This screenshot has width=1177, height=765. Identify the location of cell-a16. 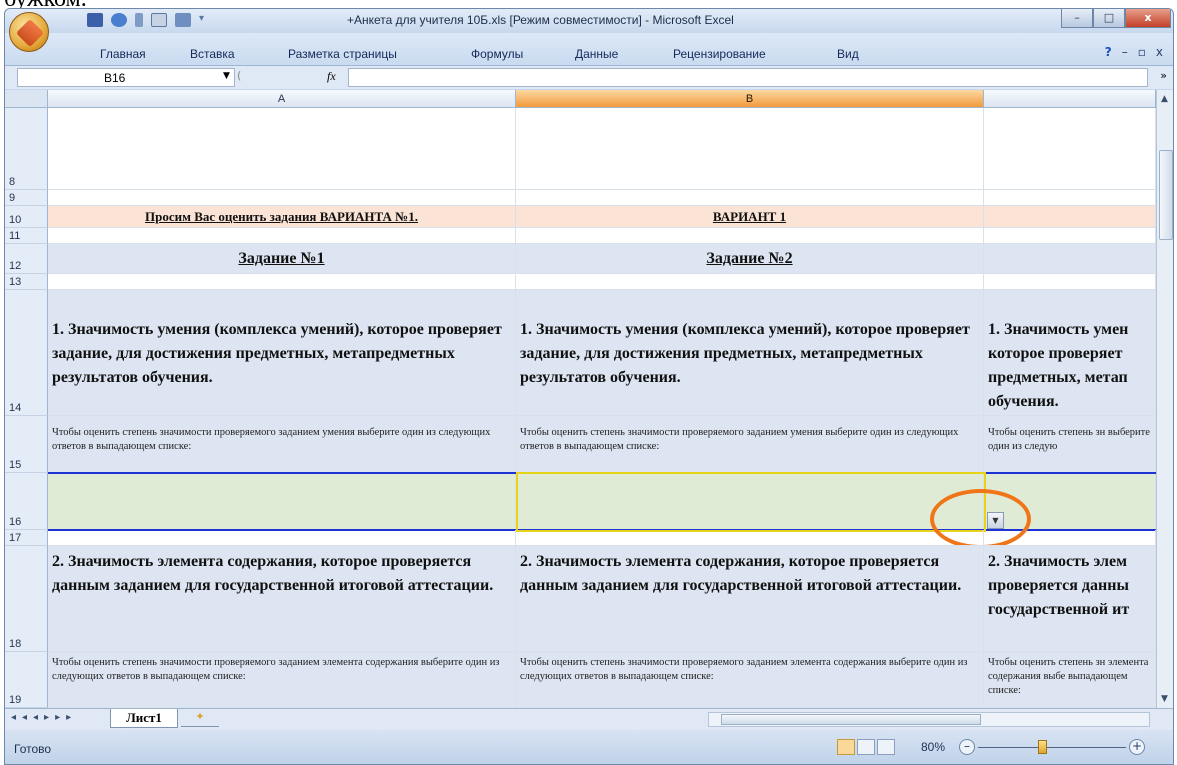
(282, 501).